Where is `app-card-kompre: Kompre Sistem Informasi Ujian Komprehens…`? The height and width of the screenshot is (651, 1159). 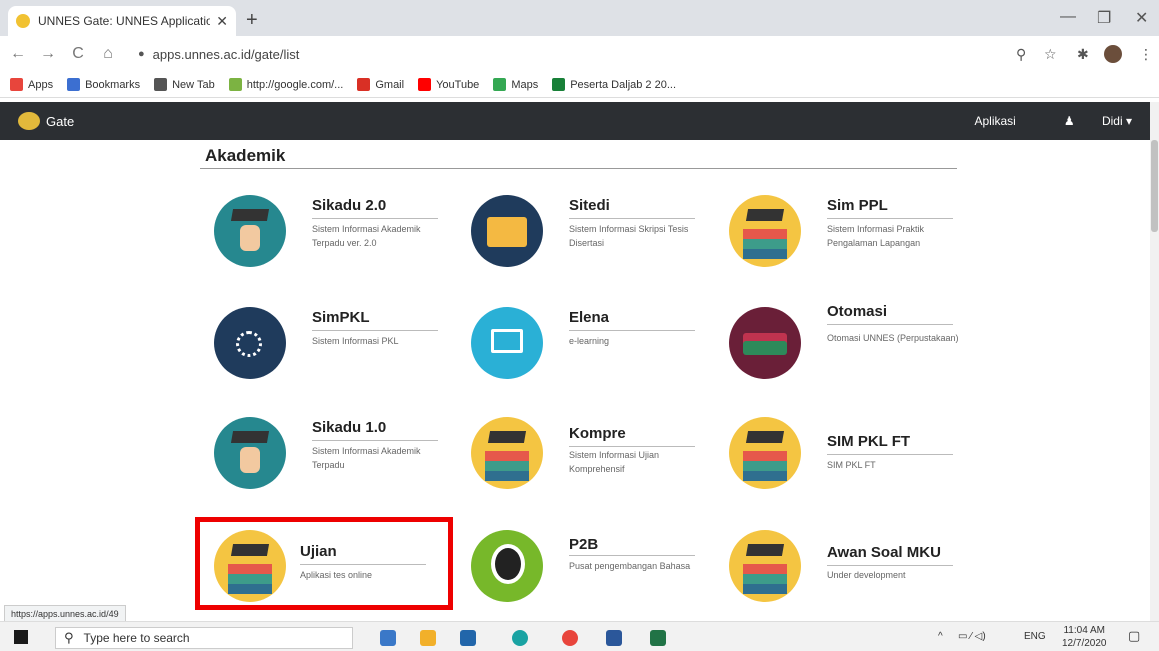
app-card-kompre: Kompre Sistem Informasi Ujian Komprehens… is located at coordinates (596, 458).